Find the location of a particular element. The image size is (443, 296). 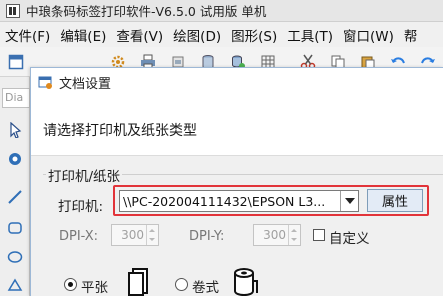

roll-paper-radio is located at coordinates (181, 284).